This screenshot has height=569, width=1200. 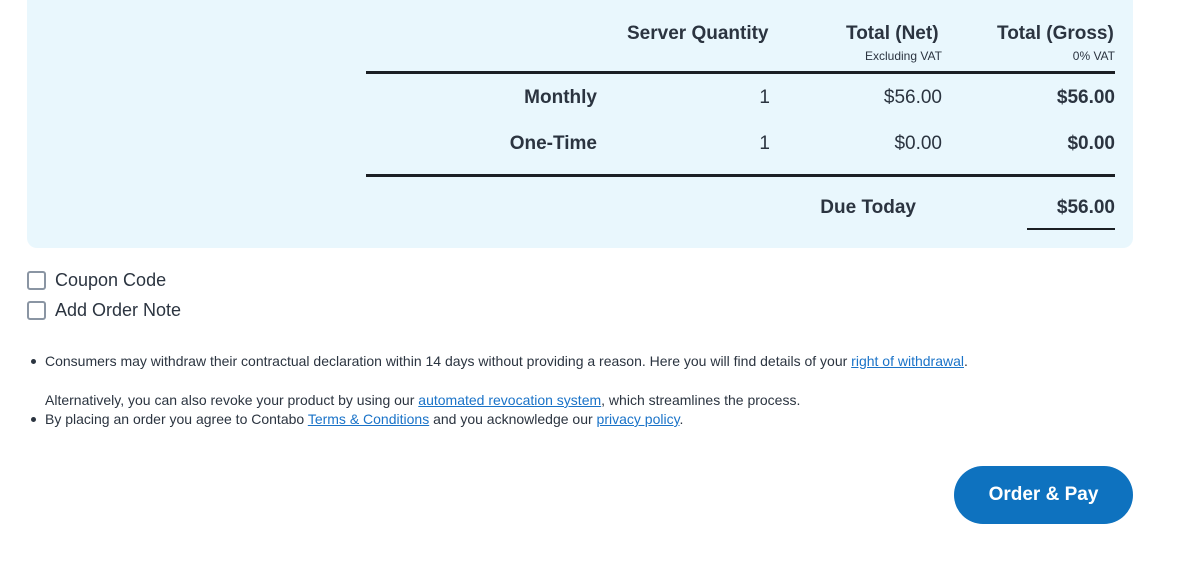 I want to click on terms-text-end: ., so click(x=681, y=419).